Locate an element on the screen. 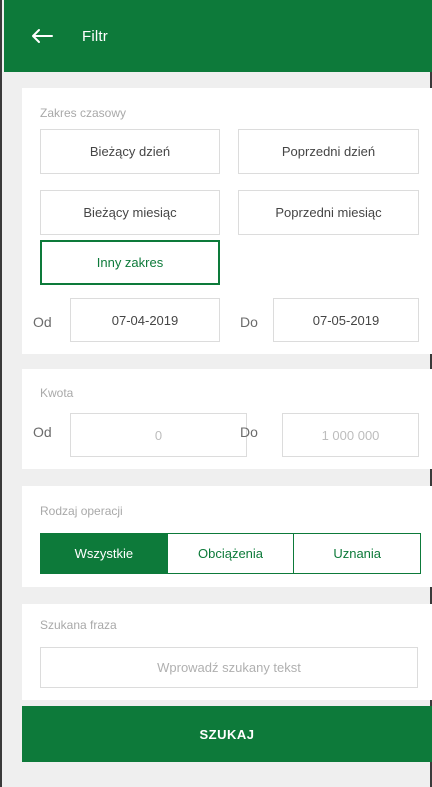 The width and height of the screenshot is (432, 787). current-month-button: Bieżący miesiąc is located at coordinates (130, 212).